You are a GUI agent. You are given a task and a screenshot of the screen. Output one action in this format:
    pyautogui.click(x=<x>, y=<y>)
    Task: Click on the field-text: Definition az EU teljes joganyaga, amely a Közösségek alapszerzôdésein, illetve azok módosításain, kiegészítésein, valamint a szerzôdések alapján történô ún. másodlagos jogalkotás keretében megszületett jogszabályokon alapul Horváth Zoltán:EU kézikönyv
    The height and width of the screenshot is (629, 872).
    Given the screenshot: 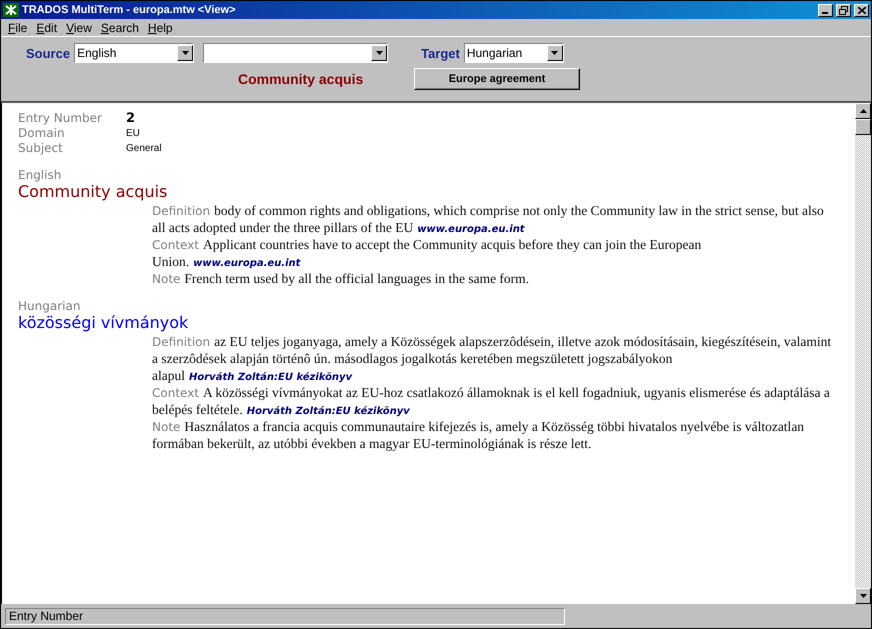 What is the action you would take?
    pyautogui.click(x=492, y=358)
    